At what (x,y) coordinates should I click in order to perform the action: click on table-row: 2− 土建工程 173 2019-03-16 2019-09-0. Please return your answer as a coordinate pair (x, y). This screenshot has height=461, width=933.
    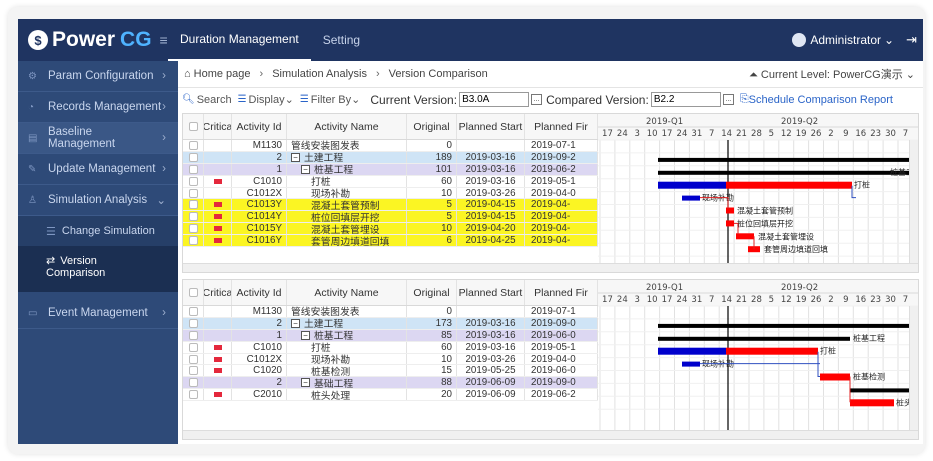
    Looking at the image, I should click on (390, 323).